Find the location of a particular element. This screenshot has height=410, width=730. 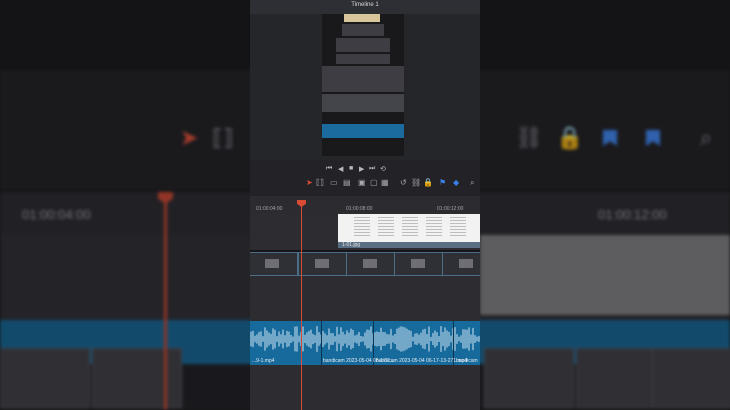

audio-clip-name: bandicam 2023-05-04 06-17-13-271.mp4 is located at coordinates (422, 361).